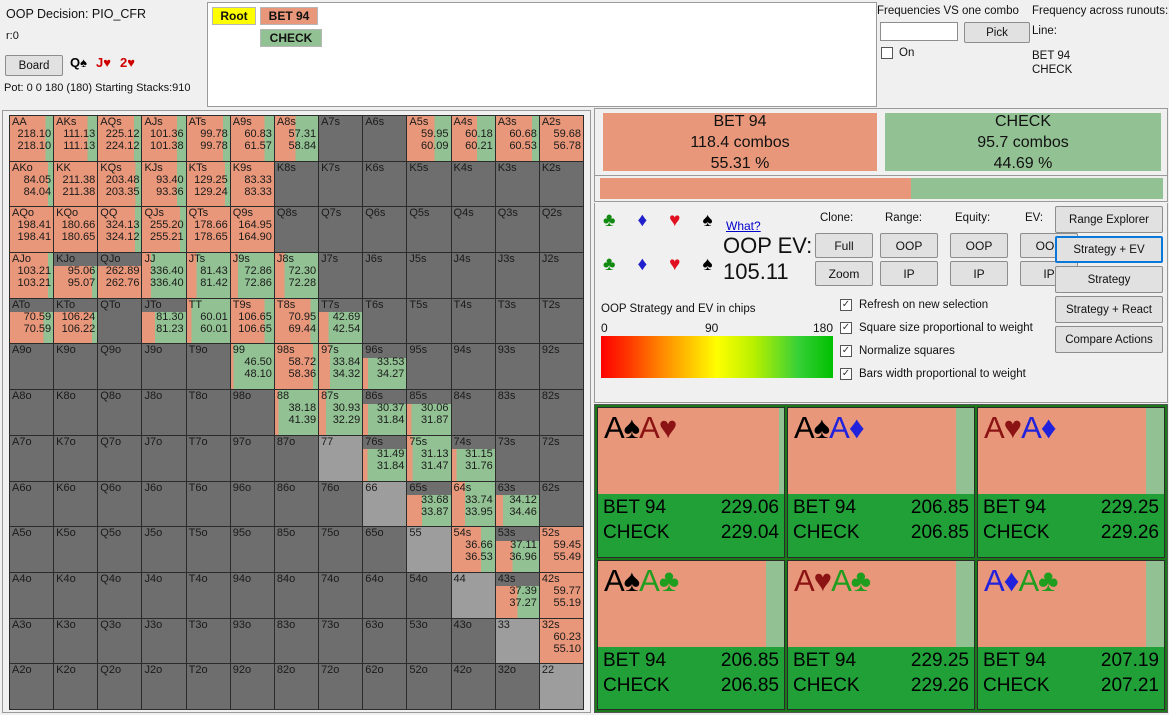 This screenshot has height=715, width=1169. What do you see at coordinates (517, 595) in the screenshot?
I see `matrix-cell: 43s 37.39 37.27` at bounding box center [517, 595].